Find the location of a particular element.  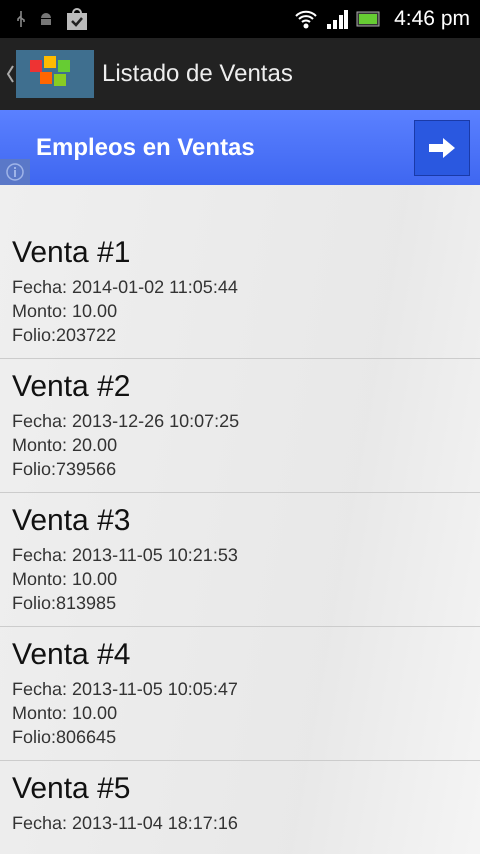

sale-detail: Folio:806645 is located at coordinates (65, 737).